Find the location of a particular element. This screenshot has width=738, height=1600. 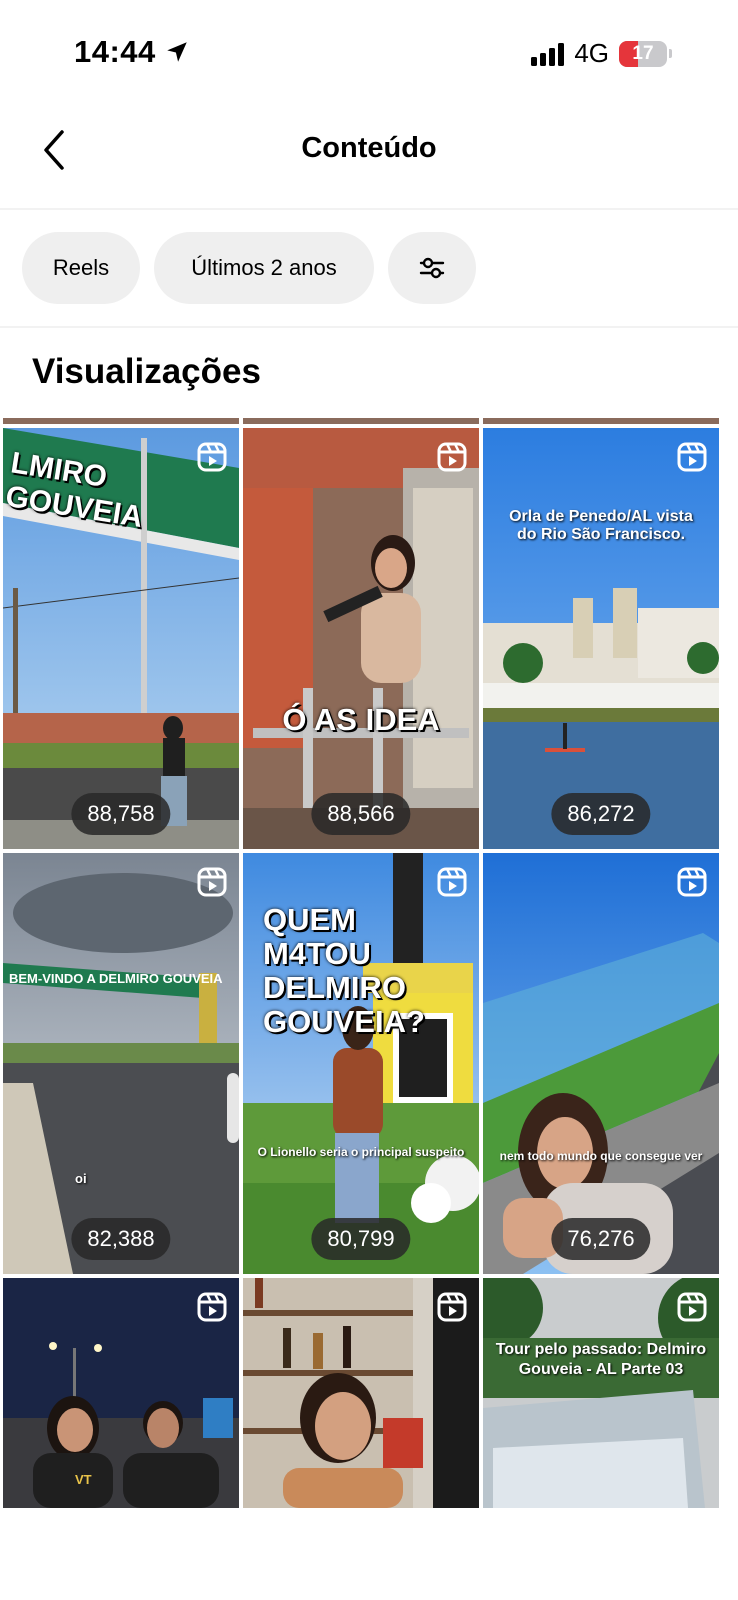

reel-thumbnail: nem todo mundo que consegue ver 76,276 is located at coordinates (601, 1063).